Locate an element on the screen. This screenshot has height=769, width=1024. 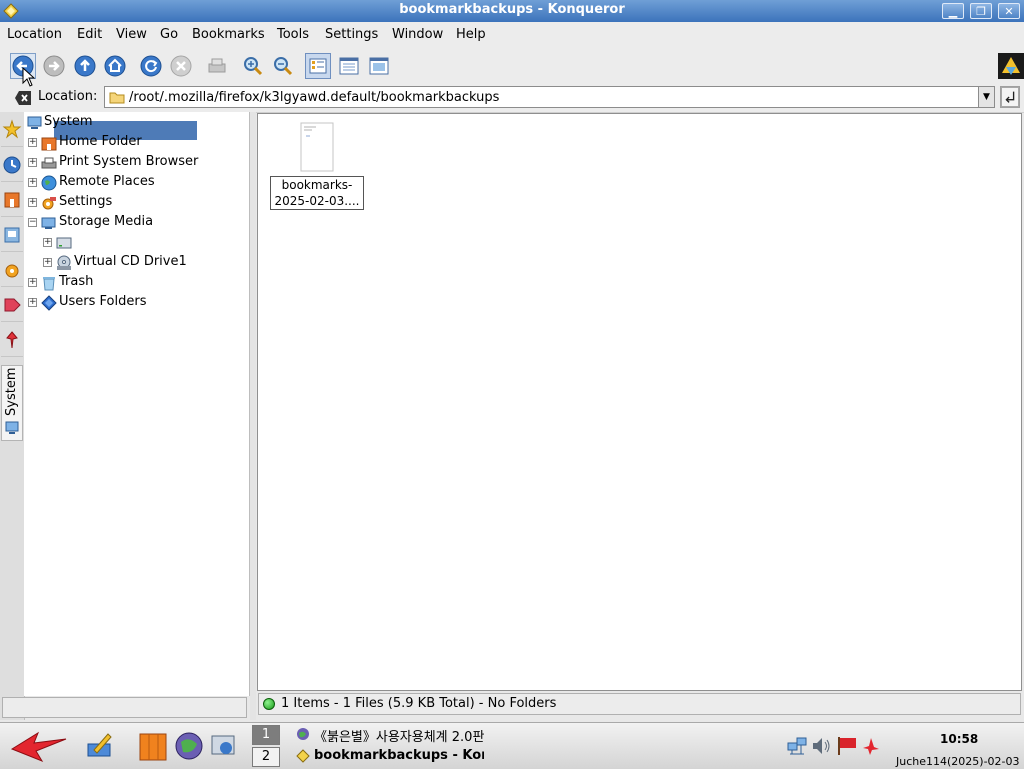
desktop-2-button: 2 is located at coordinates (266, 757).